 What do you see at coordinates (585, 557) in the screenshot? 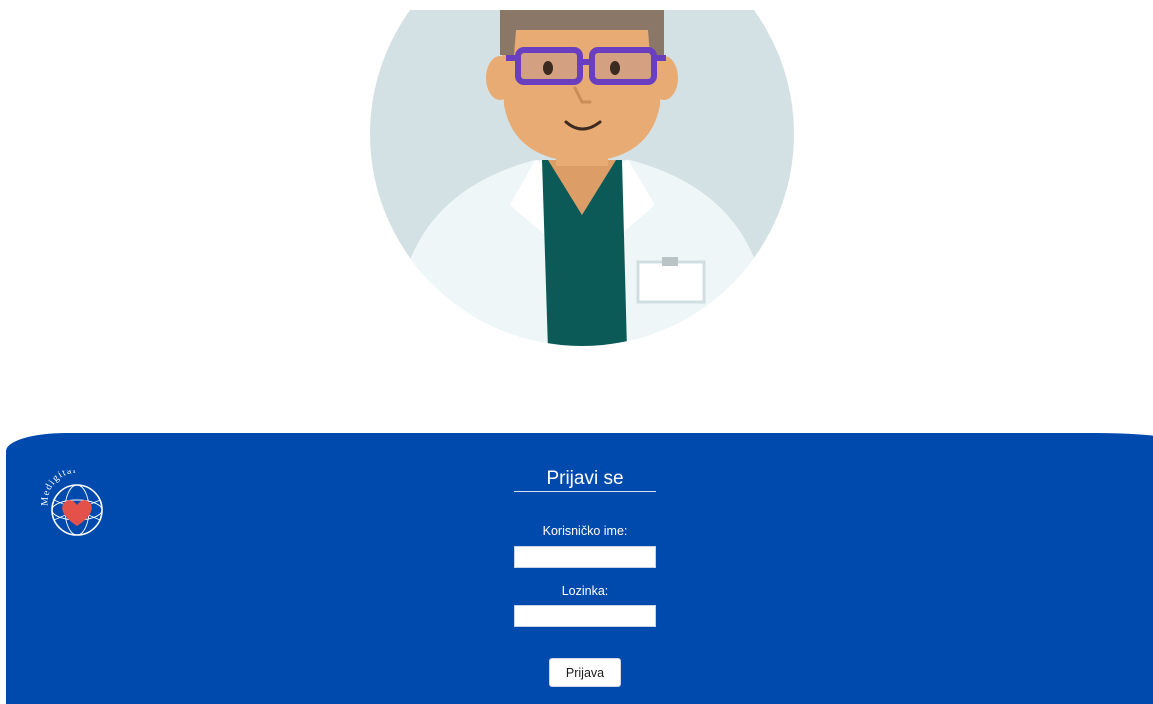
I see `username-input` at bounding box center [585, 557].